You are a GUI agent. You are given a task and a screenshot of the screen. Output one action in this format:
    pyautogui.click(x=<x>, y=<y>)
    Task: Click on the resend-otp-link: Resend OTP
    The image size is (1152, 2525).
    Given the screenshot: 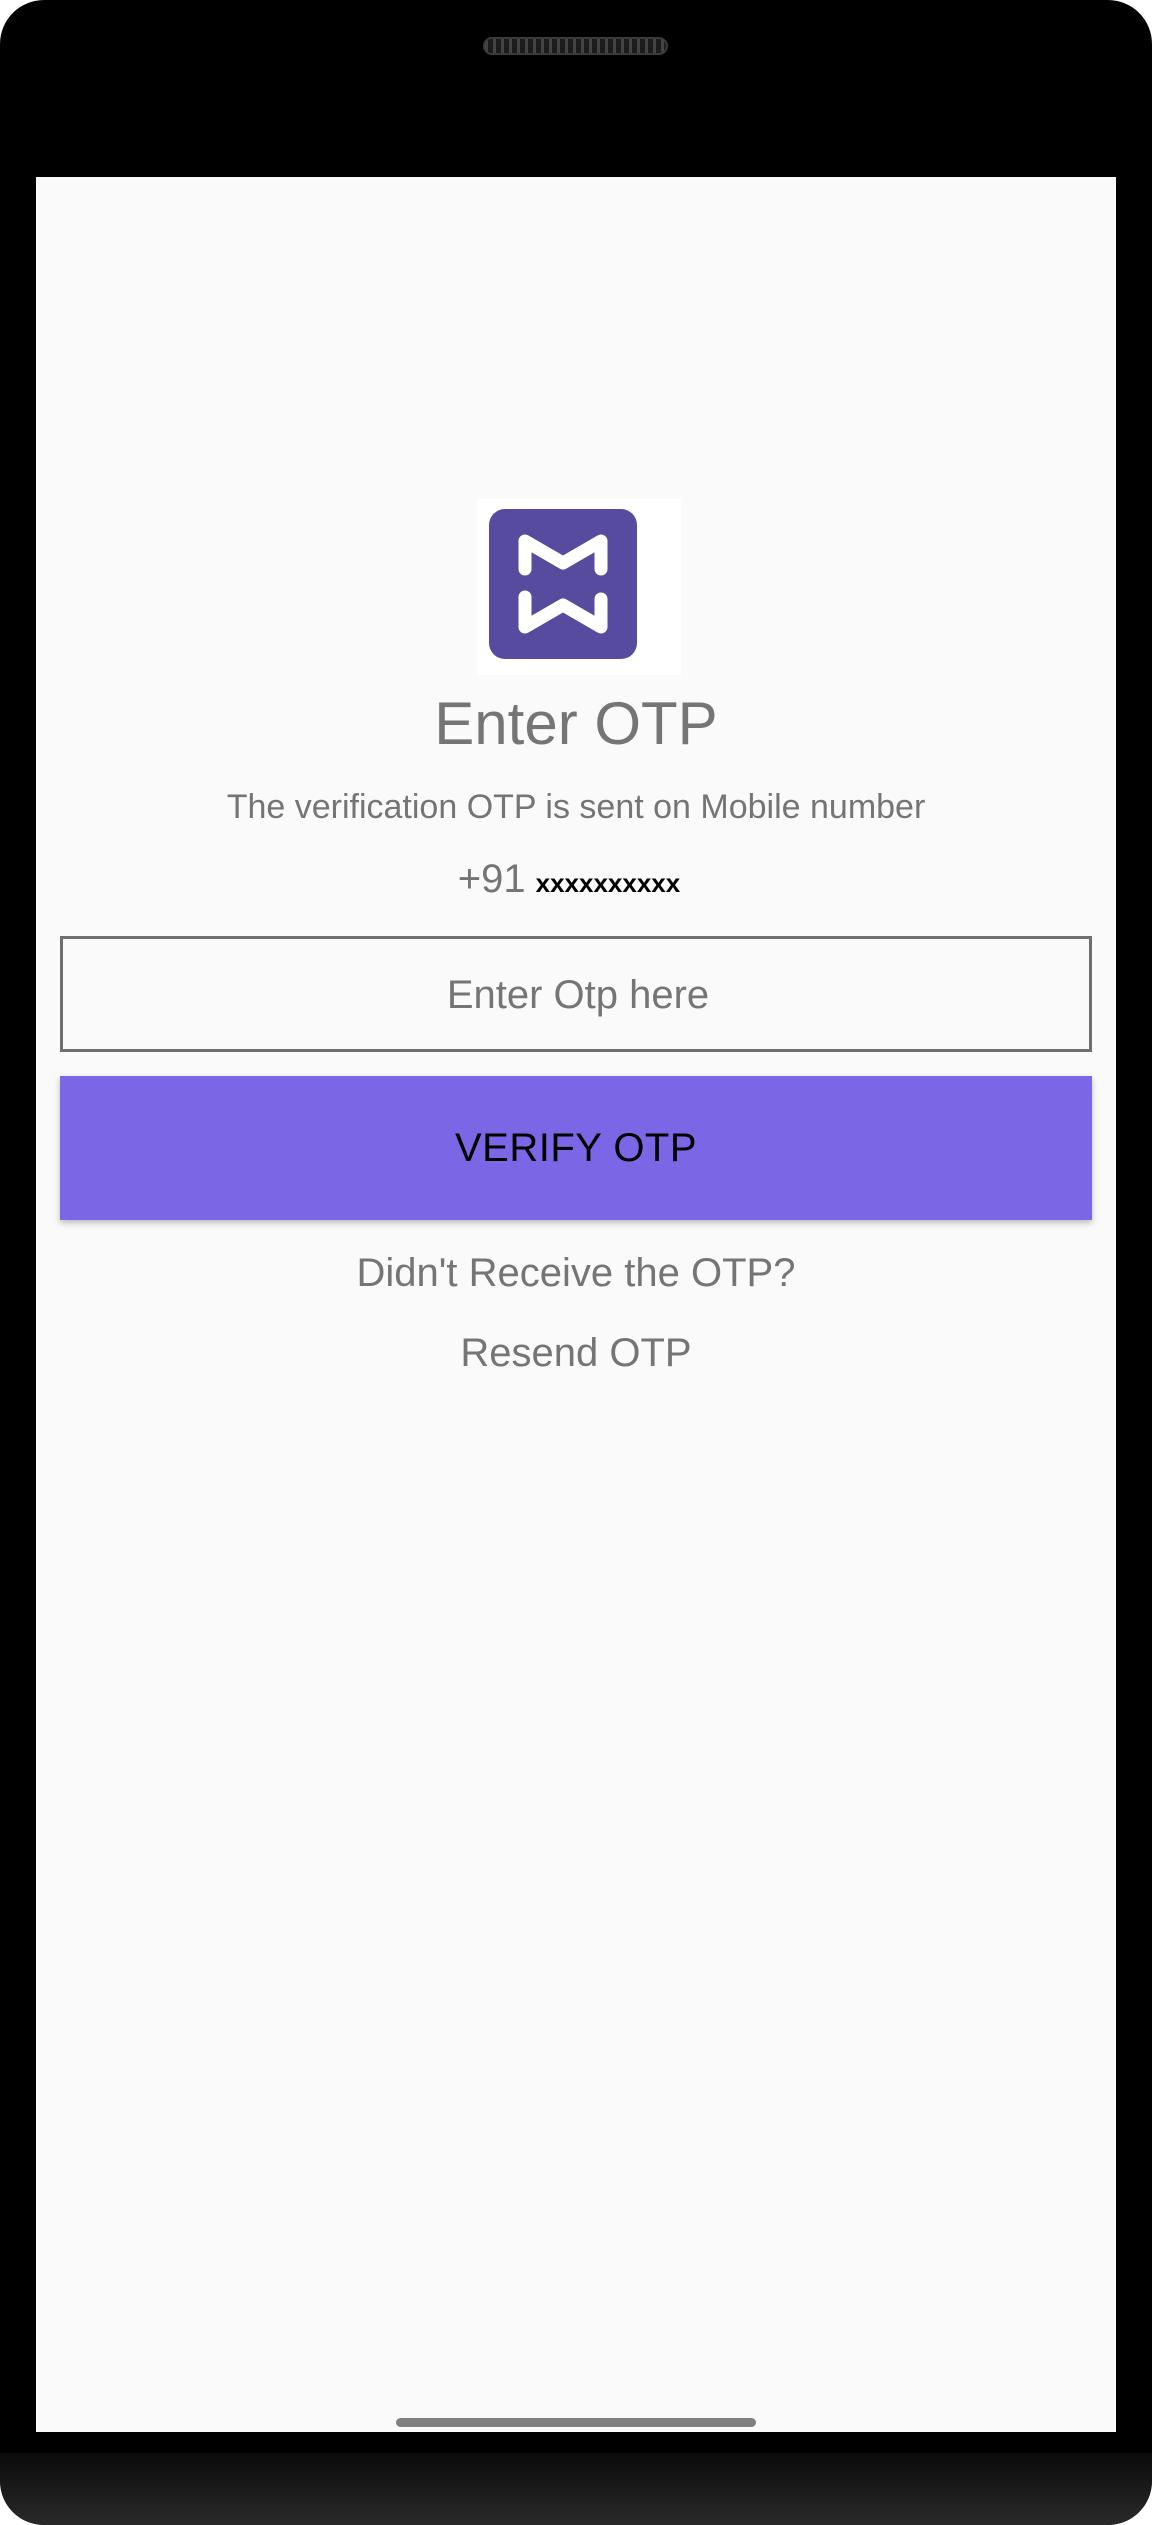 What is the action you would take?
    pyautogui.click(x=576, y=1353)
    